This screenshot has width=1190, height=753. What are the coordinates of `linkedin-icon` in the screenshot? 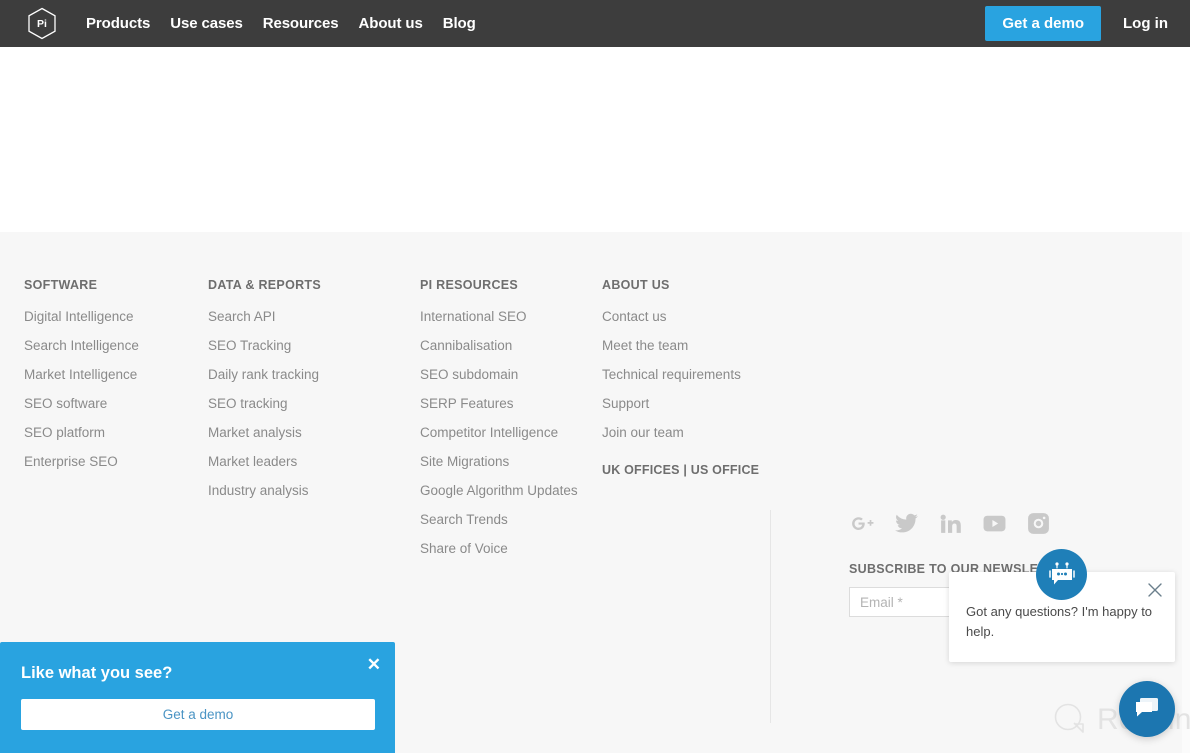 It's located at (950, 523).